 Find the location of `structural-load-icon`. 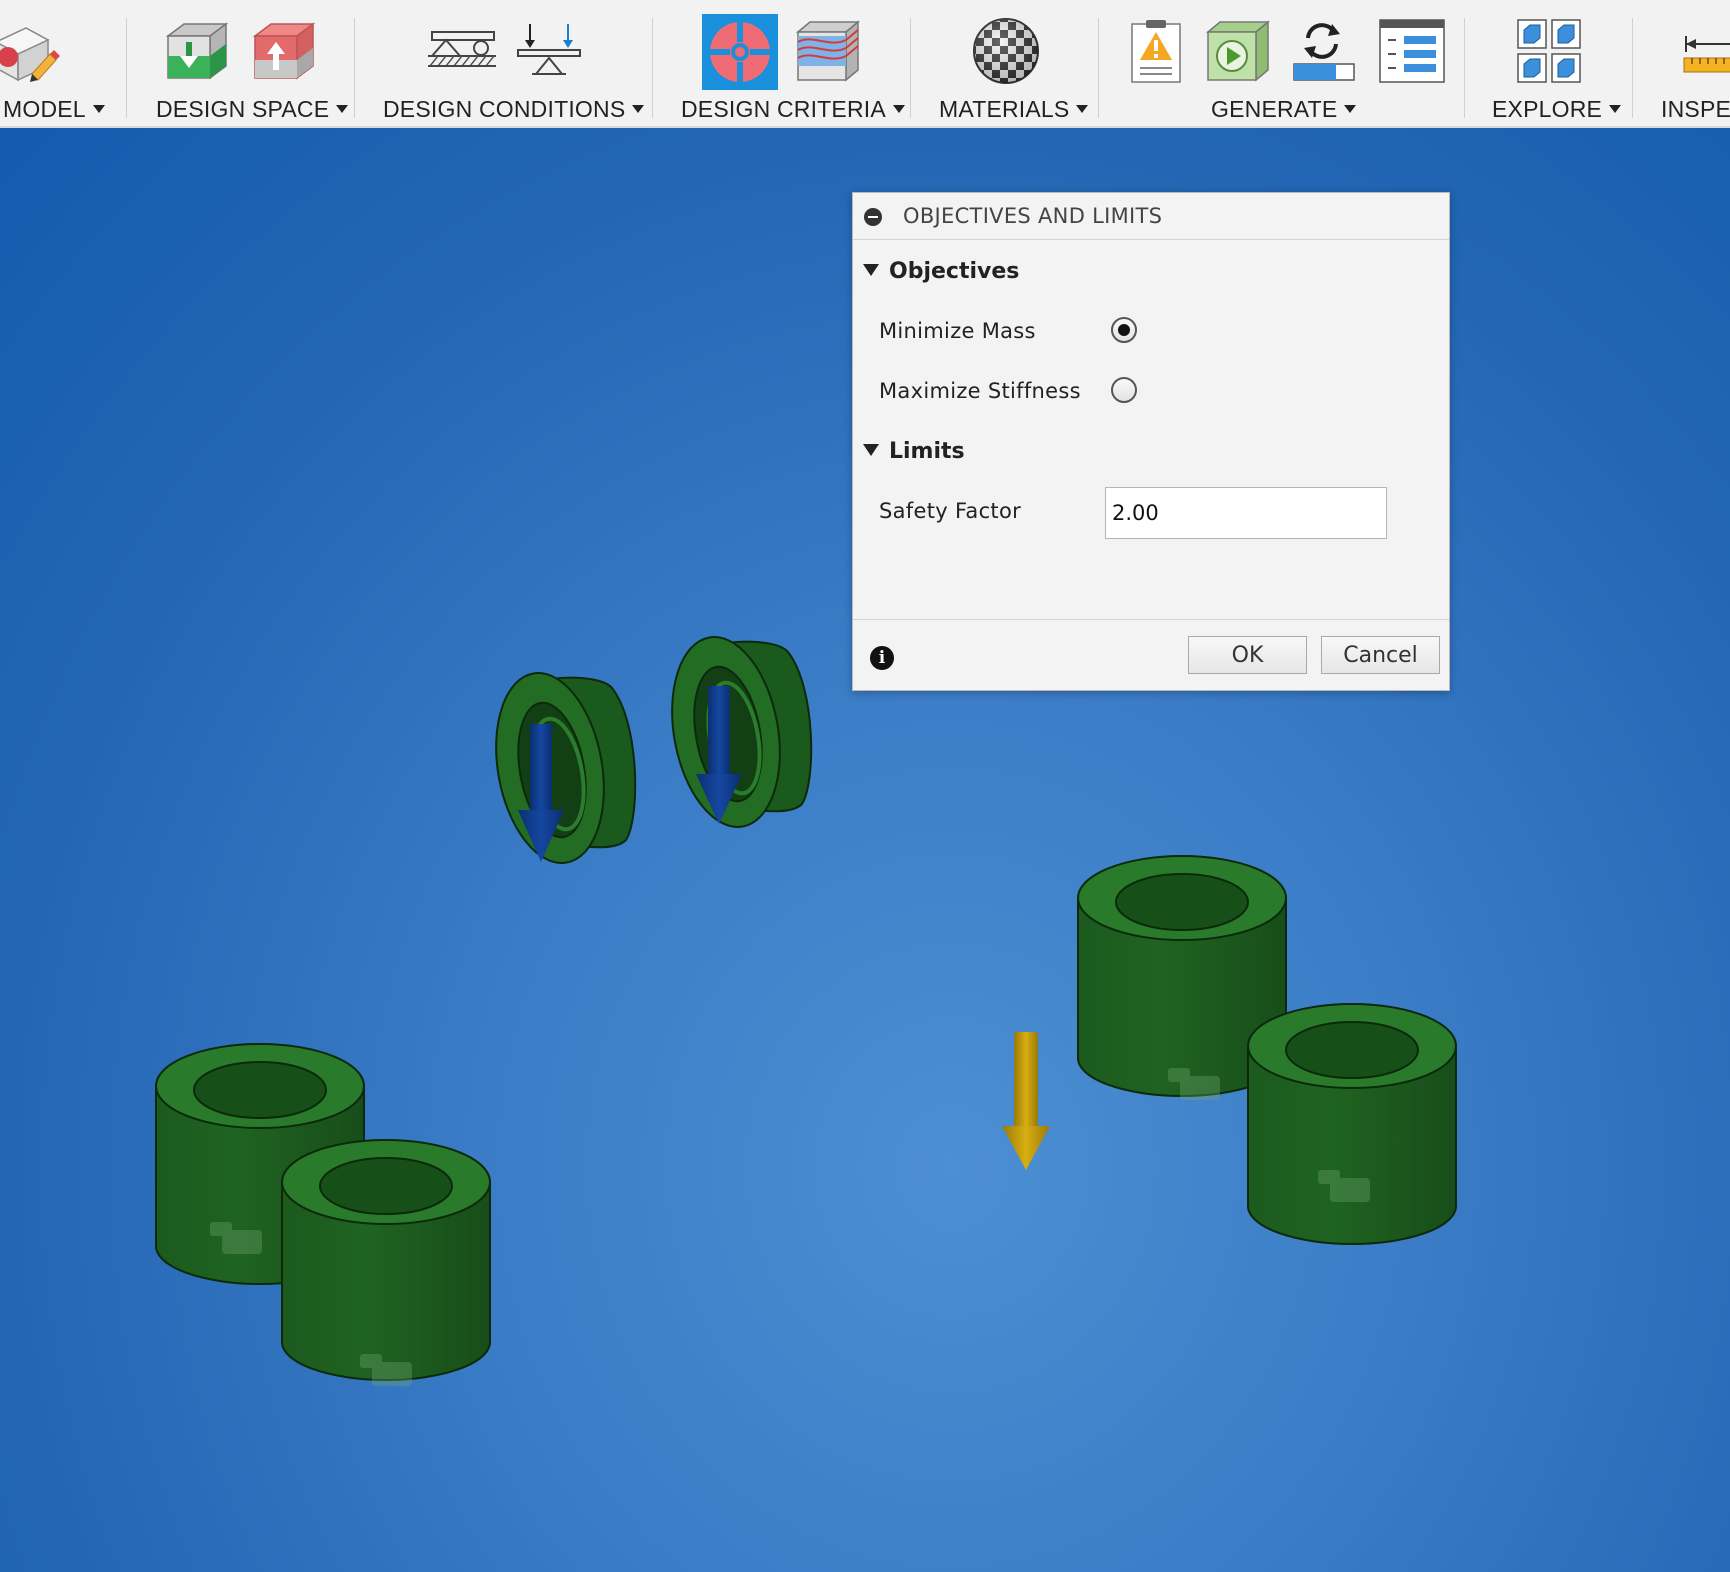

structural-load-icon is located at coordinates (548, 50).